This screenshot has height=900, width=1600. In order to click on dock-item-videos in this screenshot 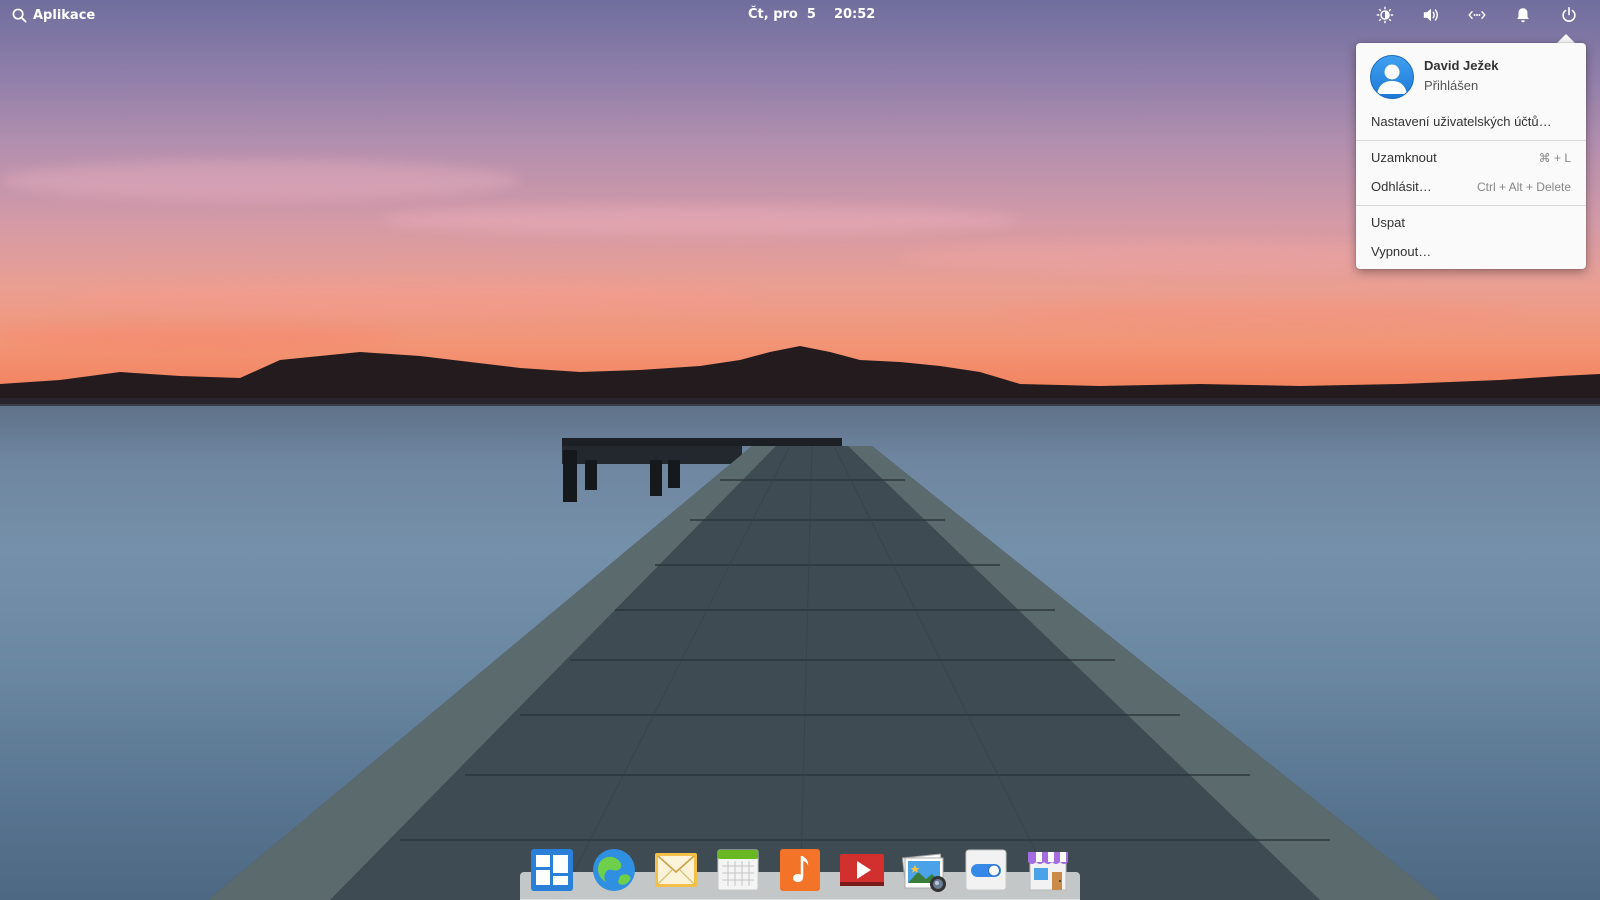, I will do `click(862, 870)`.